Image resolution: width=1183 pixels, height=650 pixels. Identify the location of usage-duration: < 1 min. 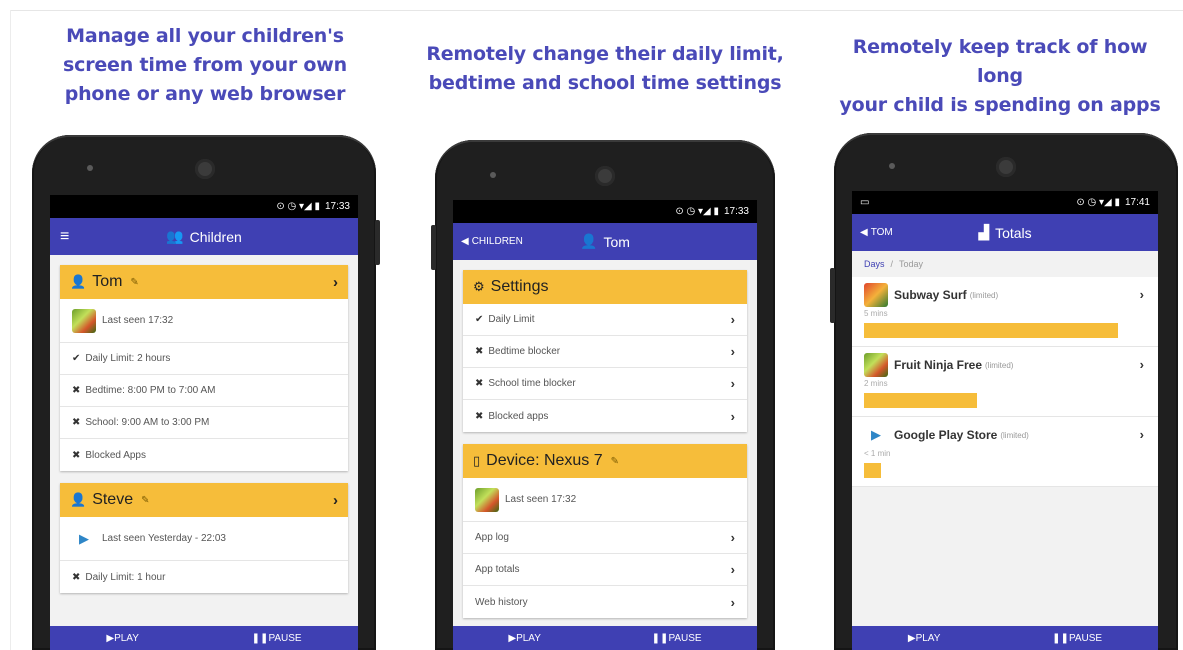
(877, 453).